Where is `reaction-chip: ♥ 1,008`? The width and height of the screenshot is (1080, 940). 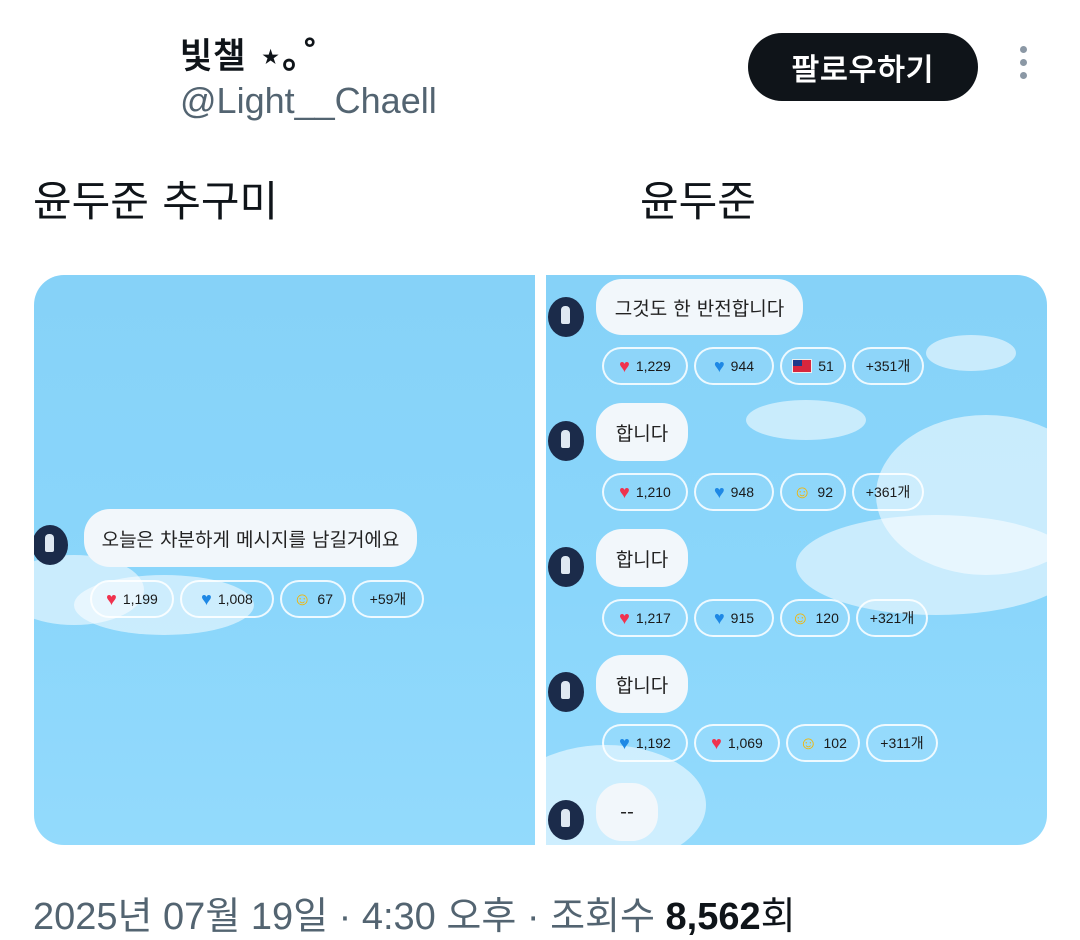 reaction-chip: ♥ 1,008 is located at coordinates (227, 599).